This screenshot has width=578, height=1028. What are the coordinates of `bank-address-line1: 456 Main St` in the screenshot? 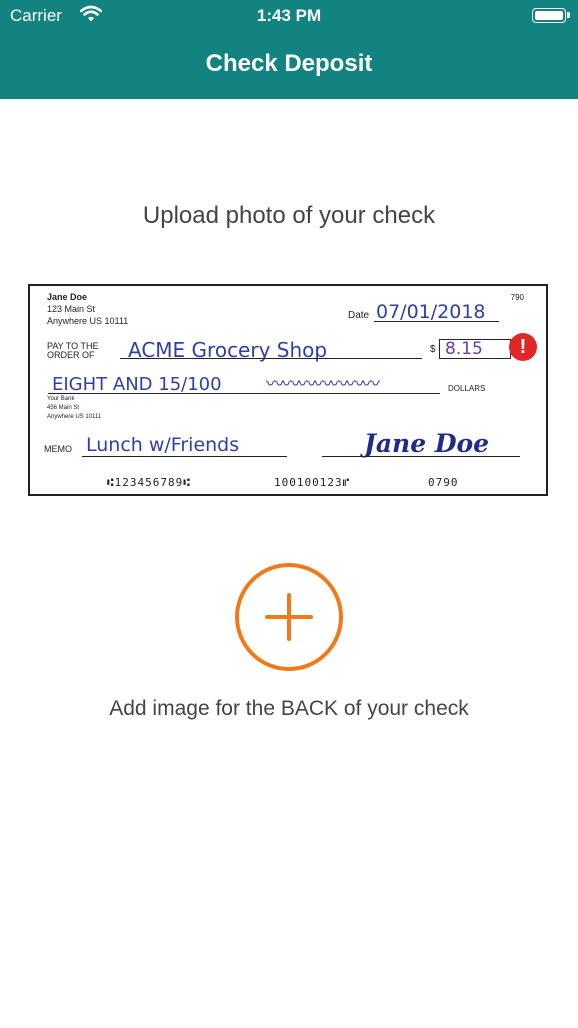 It's located at (63, 408).